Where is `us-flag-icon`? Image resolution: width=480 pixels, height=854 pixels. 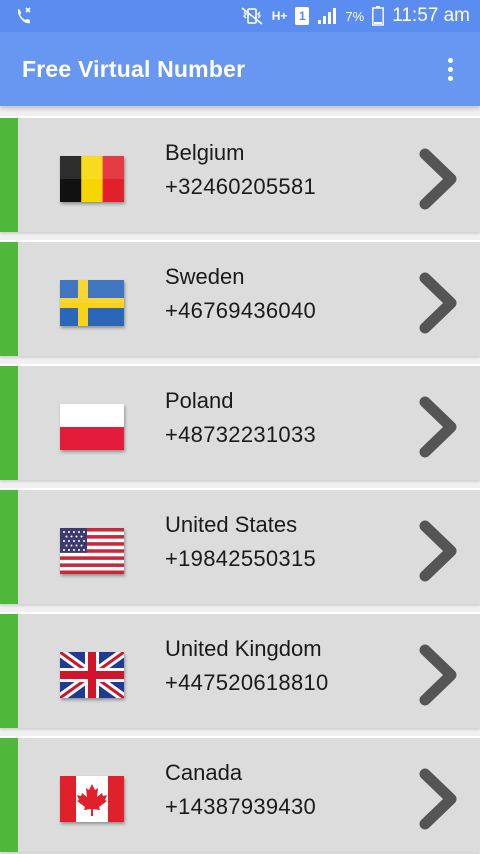
us-flag-icon is located at coordinates (92, 551).